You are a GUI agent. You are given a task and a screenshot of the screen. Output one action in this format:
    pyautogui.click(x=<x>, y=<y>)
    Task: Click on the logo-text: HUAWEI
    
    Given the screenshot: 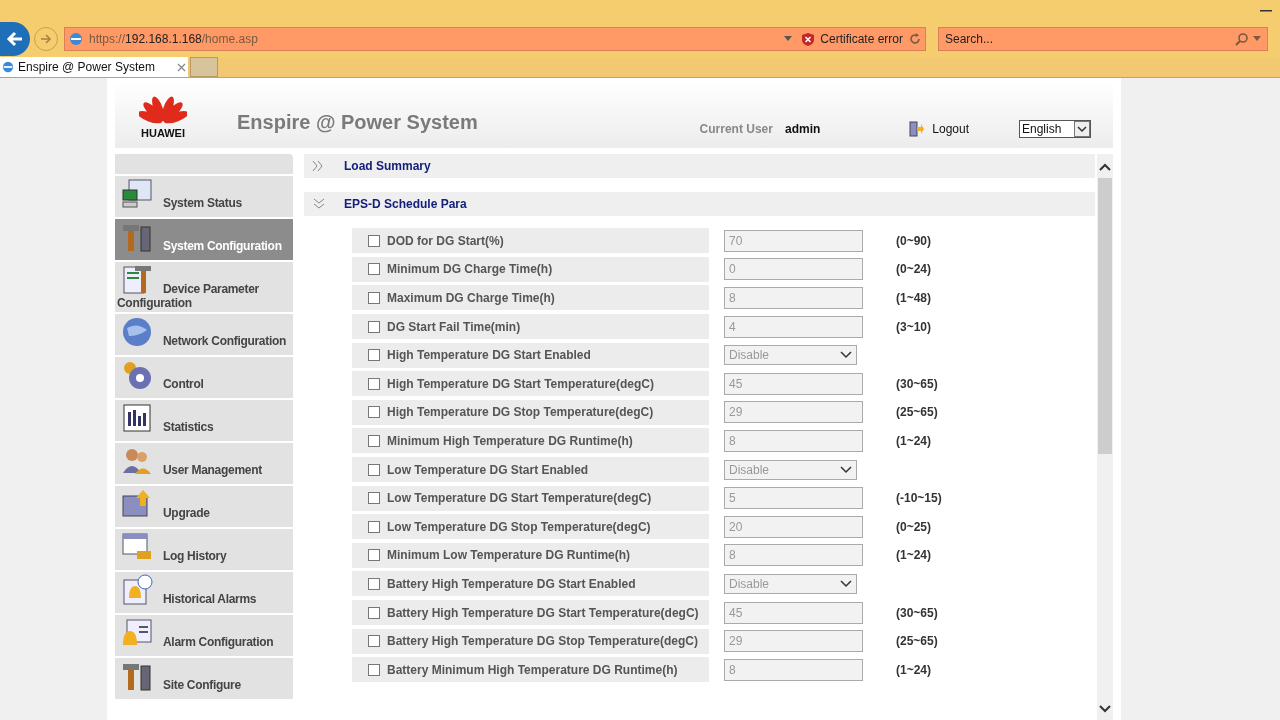 What is the action you would take?
    pyautogui.click(x=163, y=133)
    